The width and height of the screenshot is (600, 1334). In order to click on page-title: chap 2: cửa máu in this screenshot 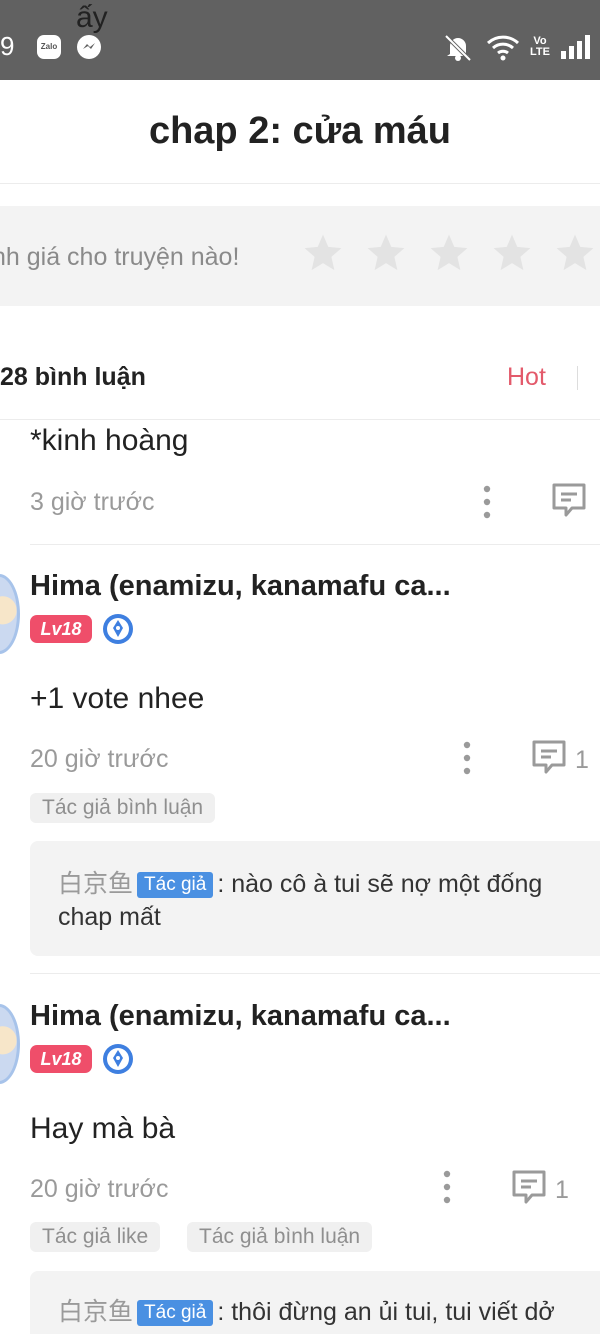, I will do `click(300, 131)`.